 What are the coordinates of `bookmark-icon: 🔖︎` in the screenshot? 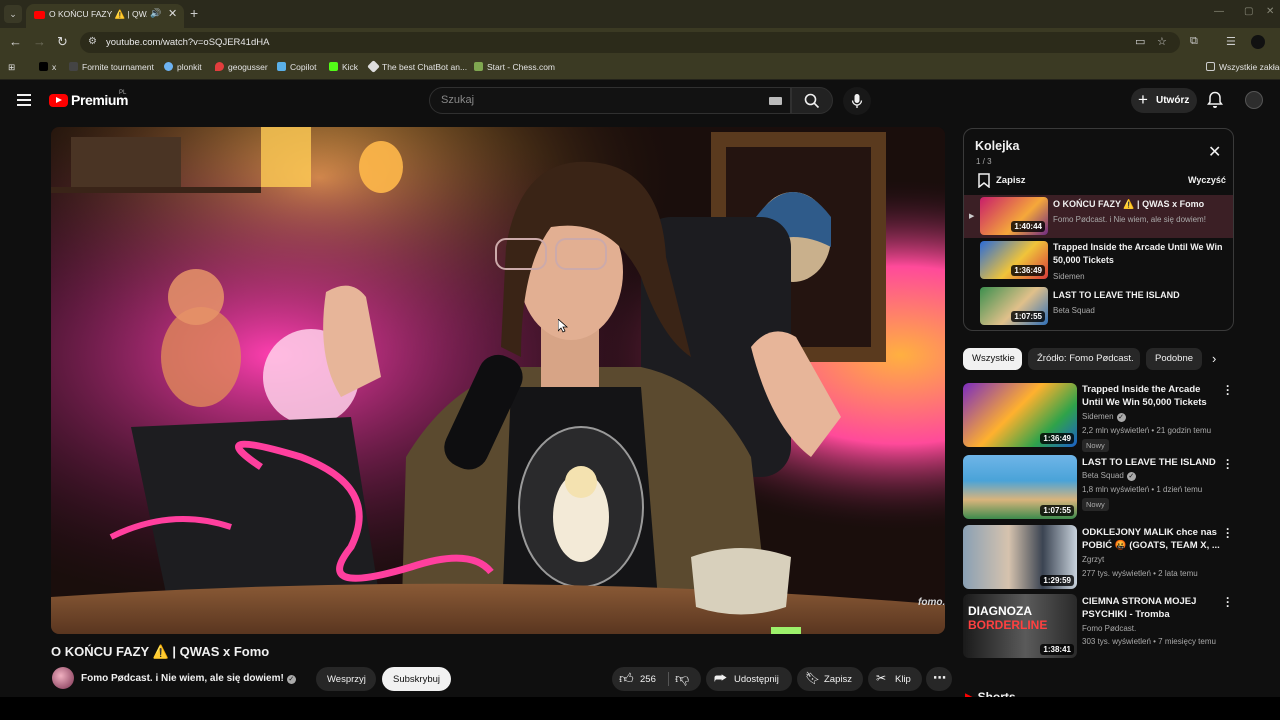 It's located at (813, 678).